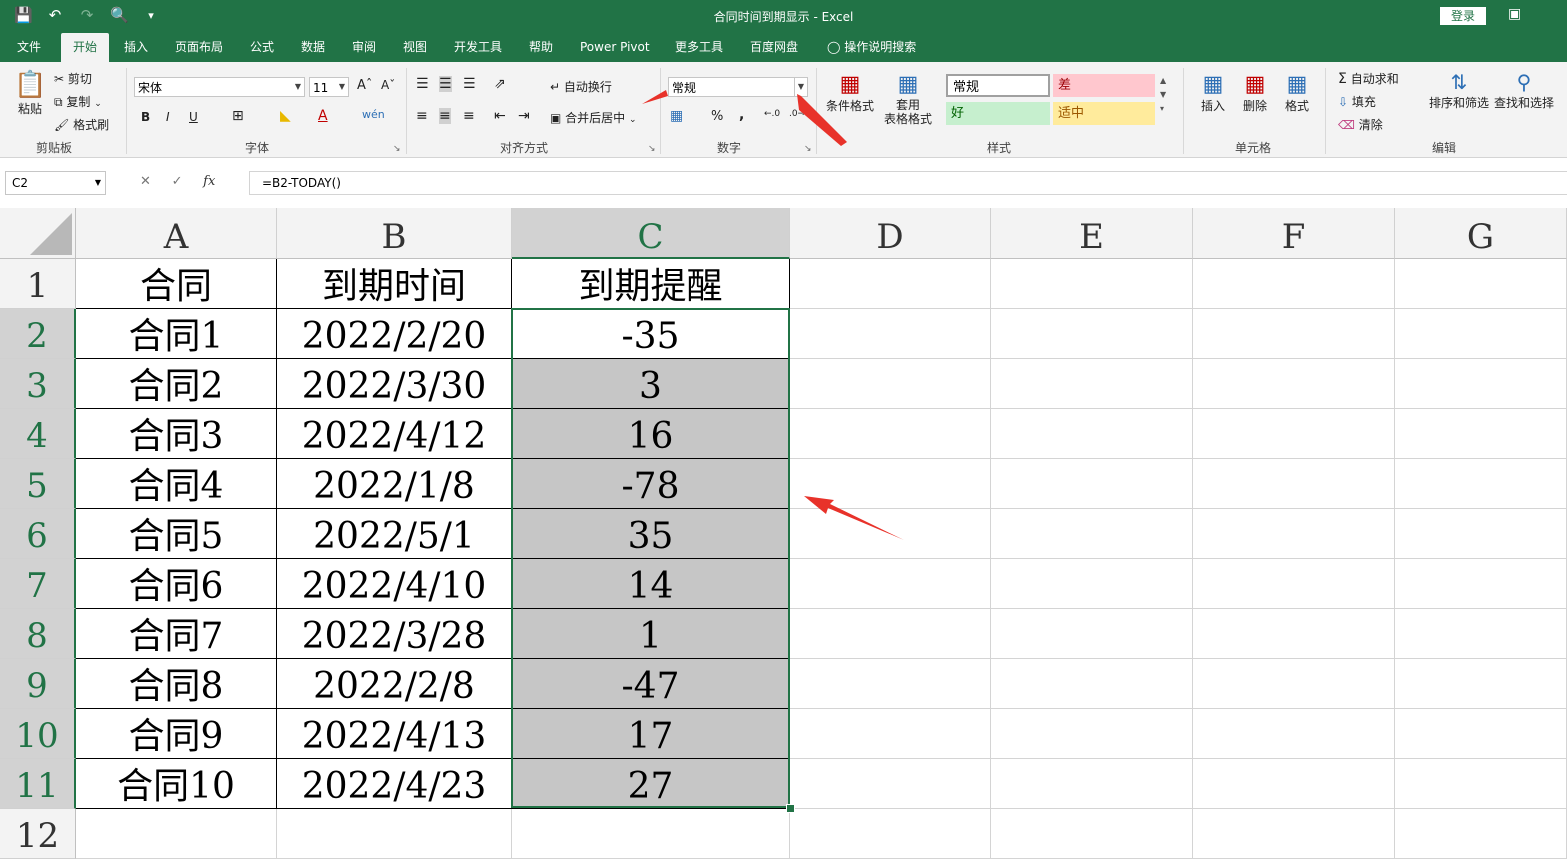 This screenshot has height=863, width=1567. Describe the element at coordinates (890, 734) in the screenshot. I see `cell-d10` at that location.